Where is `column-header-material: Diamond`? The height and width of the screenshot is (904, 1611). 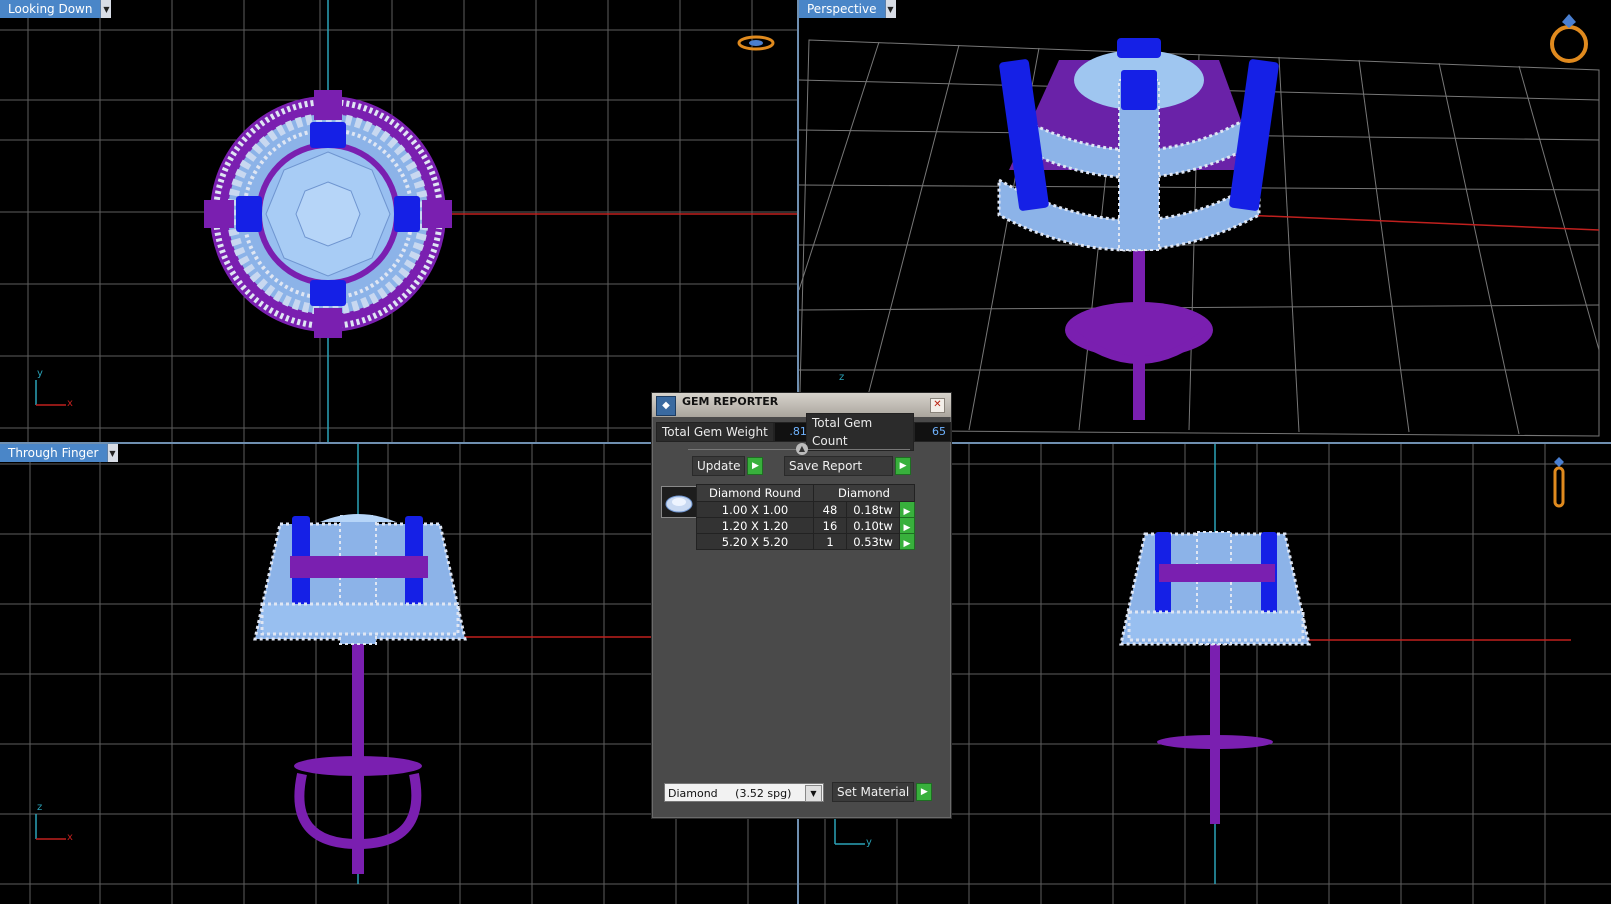 column-header-material: Diamond is located at coordinates (864, 493).